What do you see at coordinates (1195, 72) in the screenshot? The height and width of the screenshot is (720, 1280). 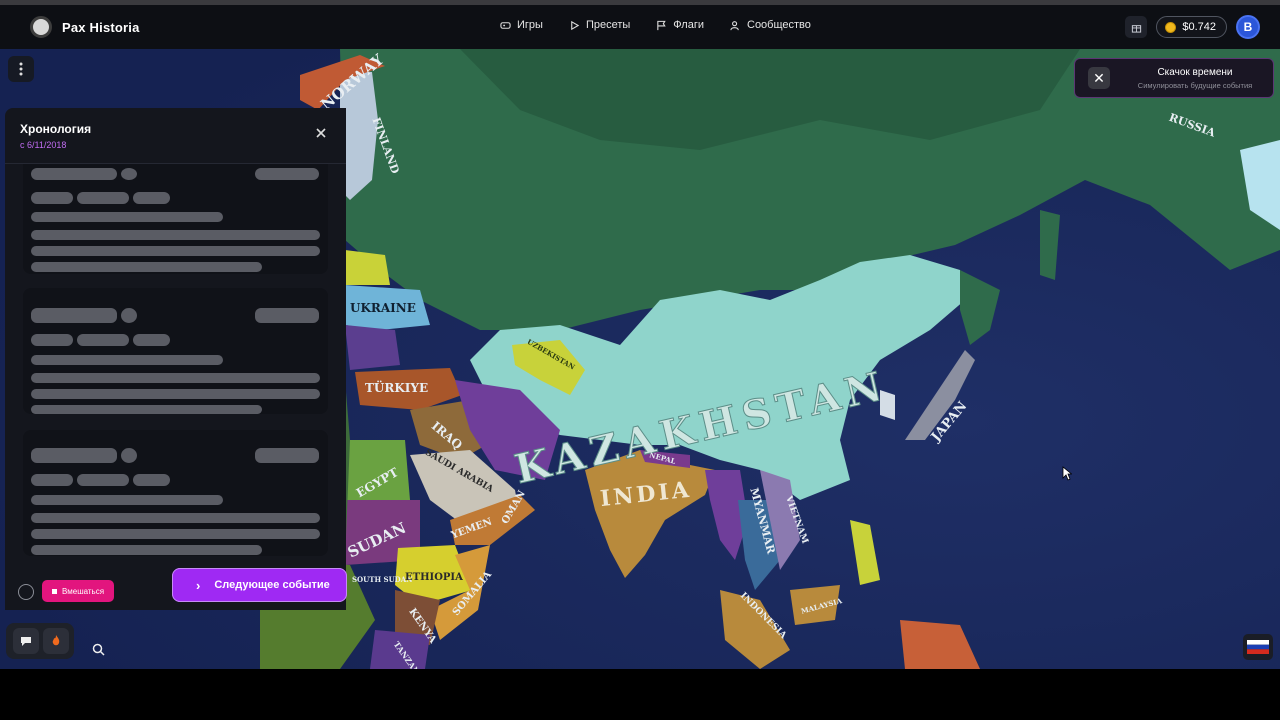 I see `toast-title: Скачок времени` at bounding box center [1195, 72].